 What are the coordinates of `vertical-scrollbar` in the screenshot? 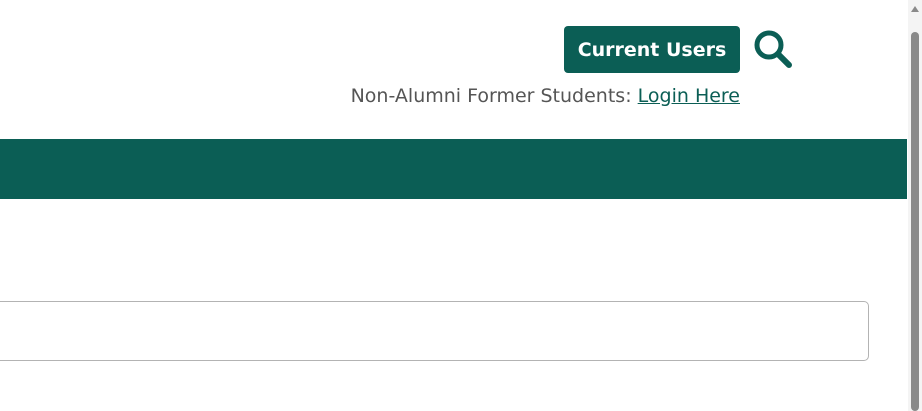 It's located at (915, 205).